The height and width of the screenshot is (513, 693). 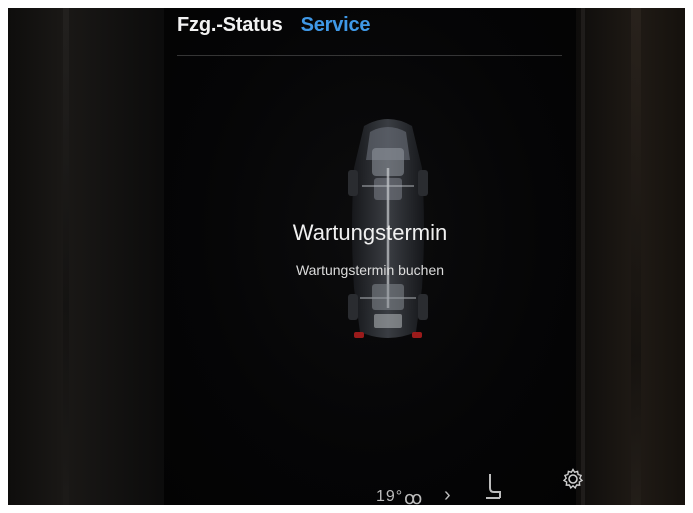 I want to click on tab-service: Service, so click(x=336, y=25).